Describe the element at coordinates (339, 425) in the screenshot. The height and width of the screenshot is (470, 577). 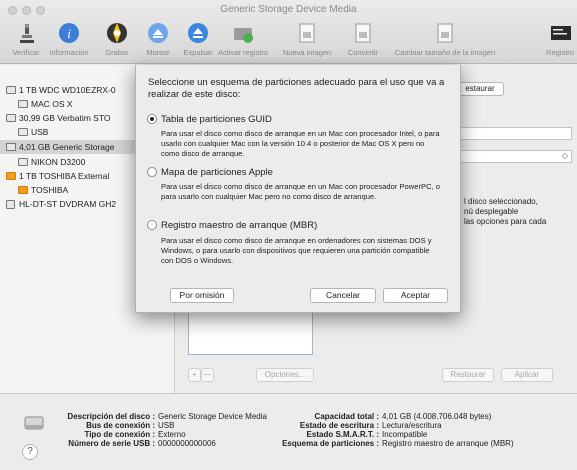
I see `info-key: Estado de escritura :` at that location.